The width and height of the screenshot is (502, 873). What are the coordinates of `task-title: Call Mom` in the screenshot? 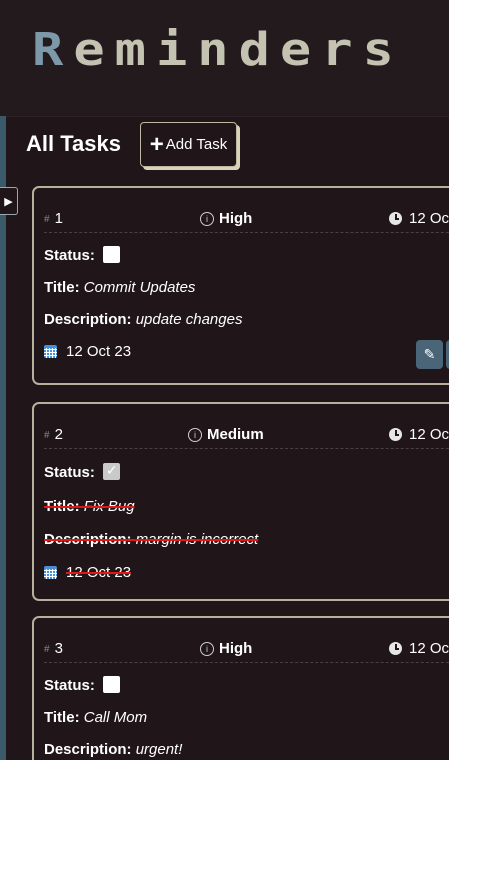 It's located at (115, 717).